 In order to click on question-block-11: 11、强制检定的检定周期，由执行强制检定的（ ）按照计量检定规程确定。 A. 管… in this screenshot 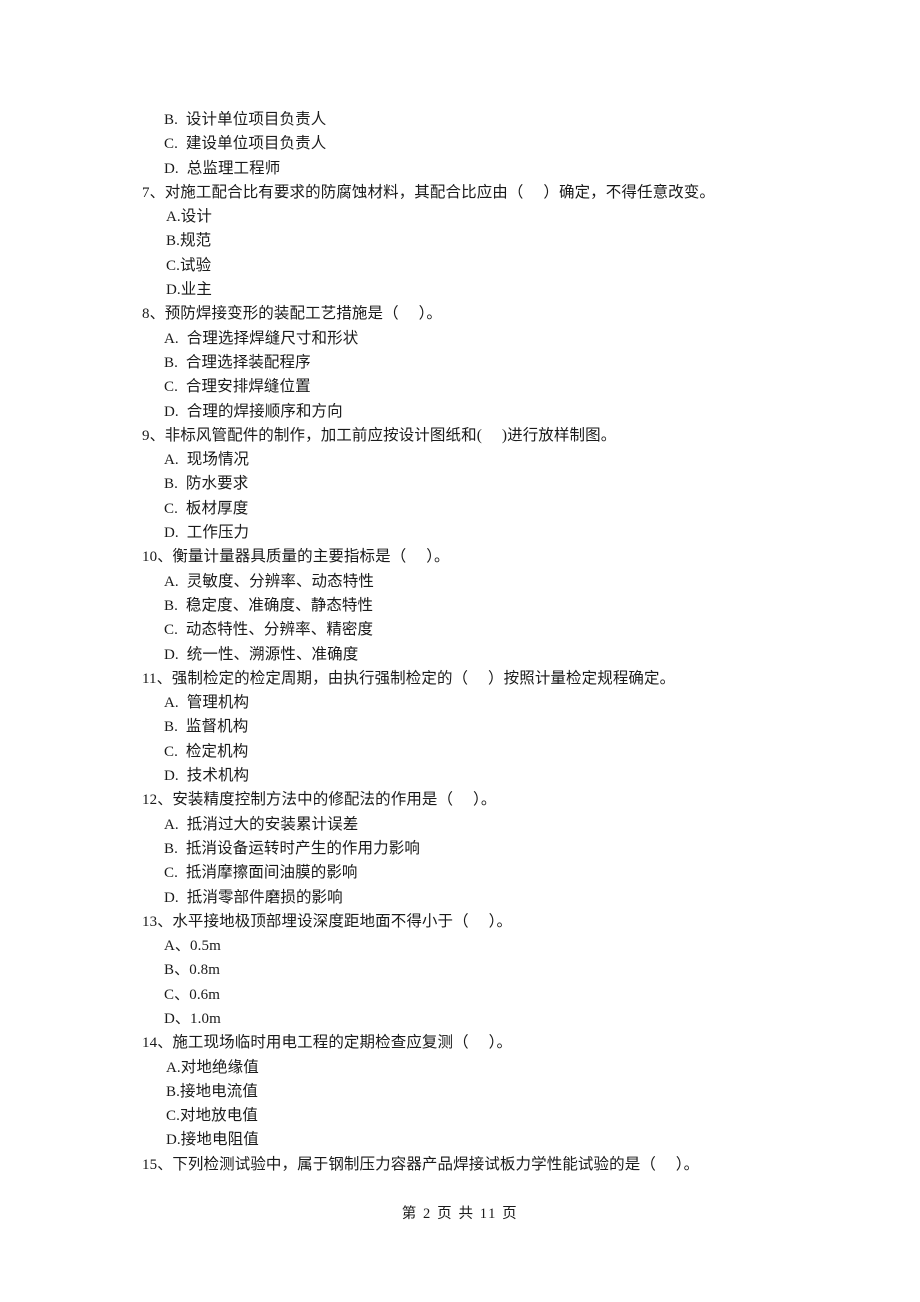, I will do `click(472, 727)`.